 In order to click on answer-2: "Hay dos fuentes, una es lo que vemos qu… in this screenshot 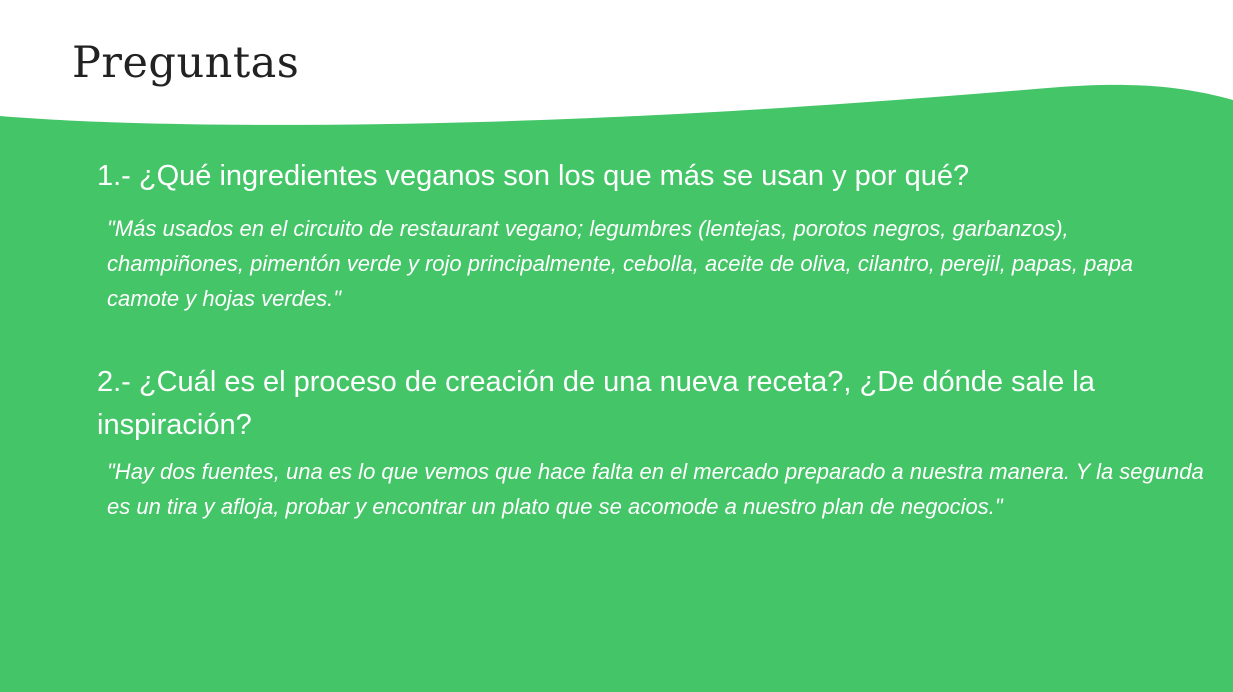, I will do `click(655, 489)`.